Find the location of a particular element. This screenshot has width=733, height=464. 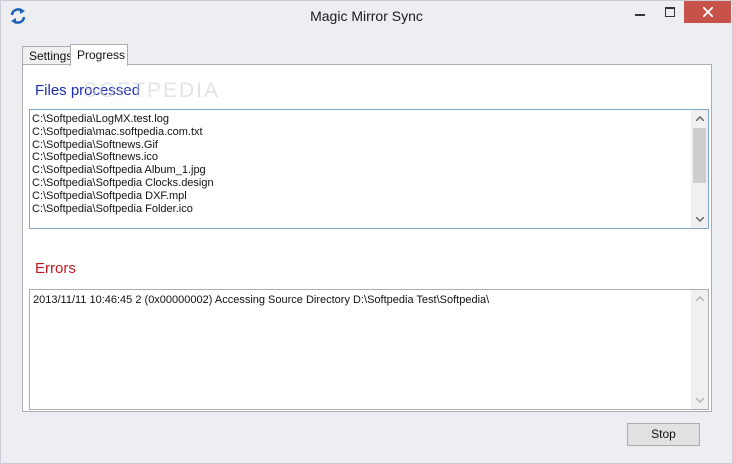

list-item: C:\Softpedia\Softnews.ico is located at coordinates (123, 157).